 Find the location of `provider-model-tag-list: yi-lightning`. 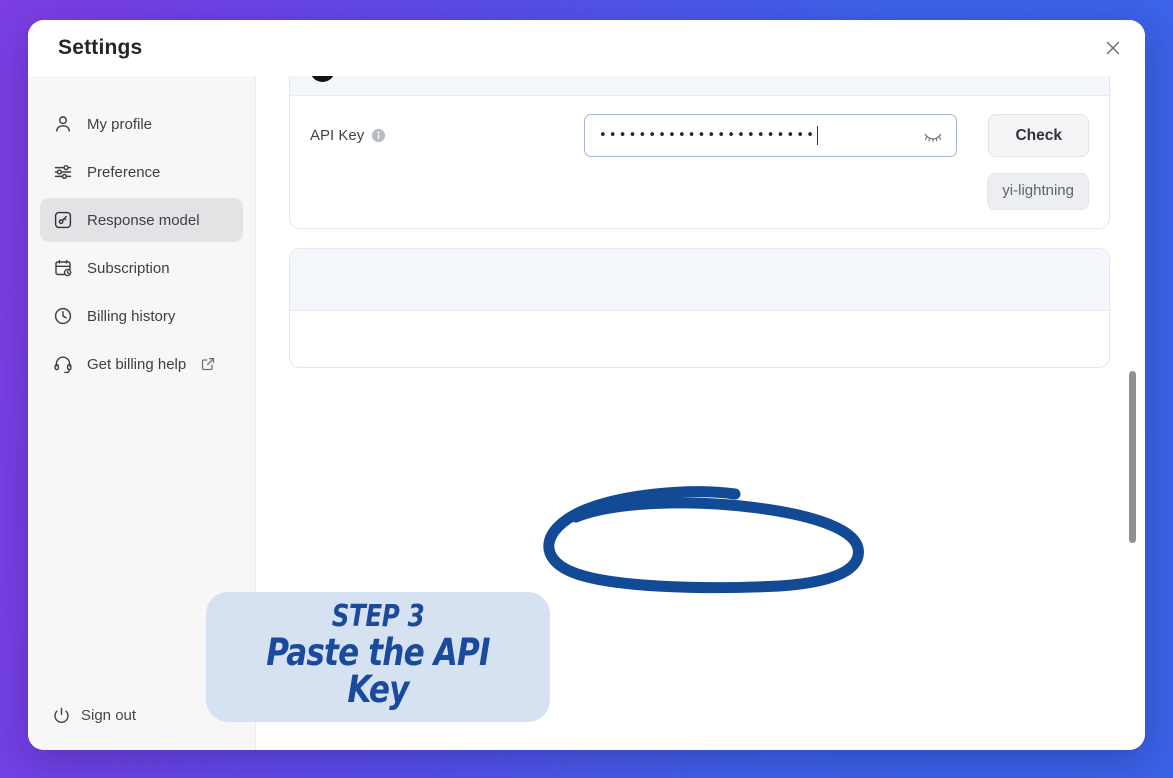

provider-model-tag-list: yi-lightning is located at coordinates (699, 196).